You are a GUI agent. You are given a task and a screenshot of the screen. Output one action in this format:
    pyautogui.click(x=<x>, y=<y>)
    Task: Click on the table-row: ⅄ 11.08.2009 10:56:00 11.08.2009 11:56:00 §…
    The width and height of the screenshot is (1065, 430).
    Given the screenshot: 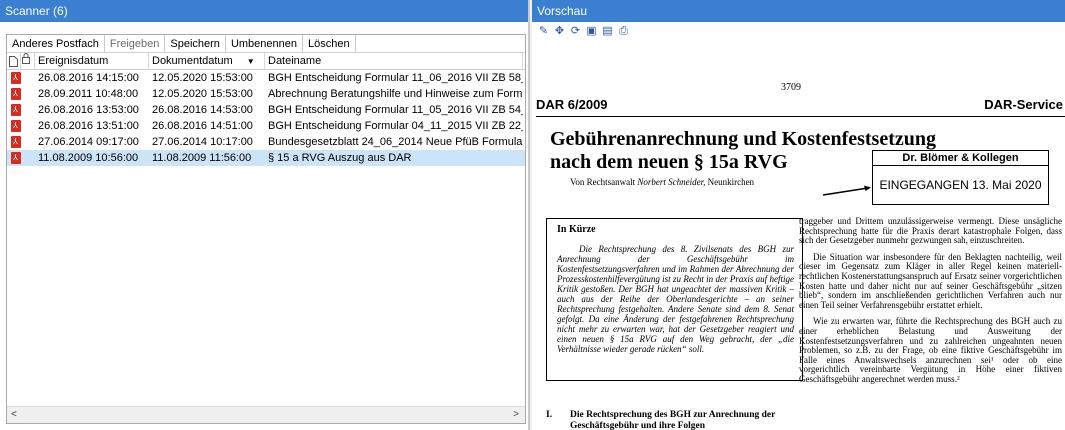 What is the action you would take?
    pyautogui.click(x=266, y=158)
    